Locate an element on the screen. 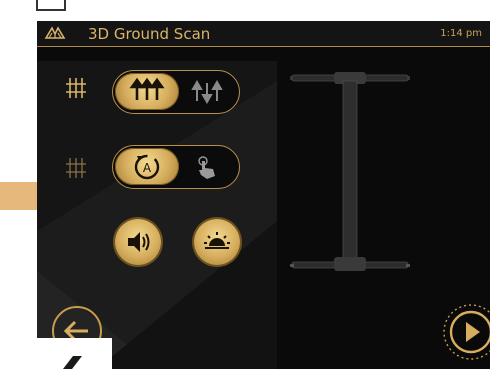 The width and height of the screenshot is (490, 369). auto-timer-icon: A is located at coordinates (147, 167).